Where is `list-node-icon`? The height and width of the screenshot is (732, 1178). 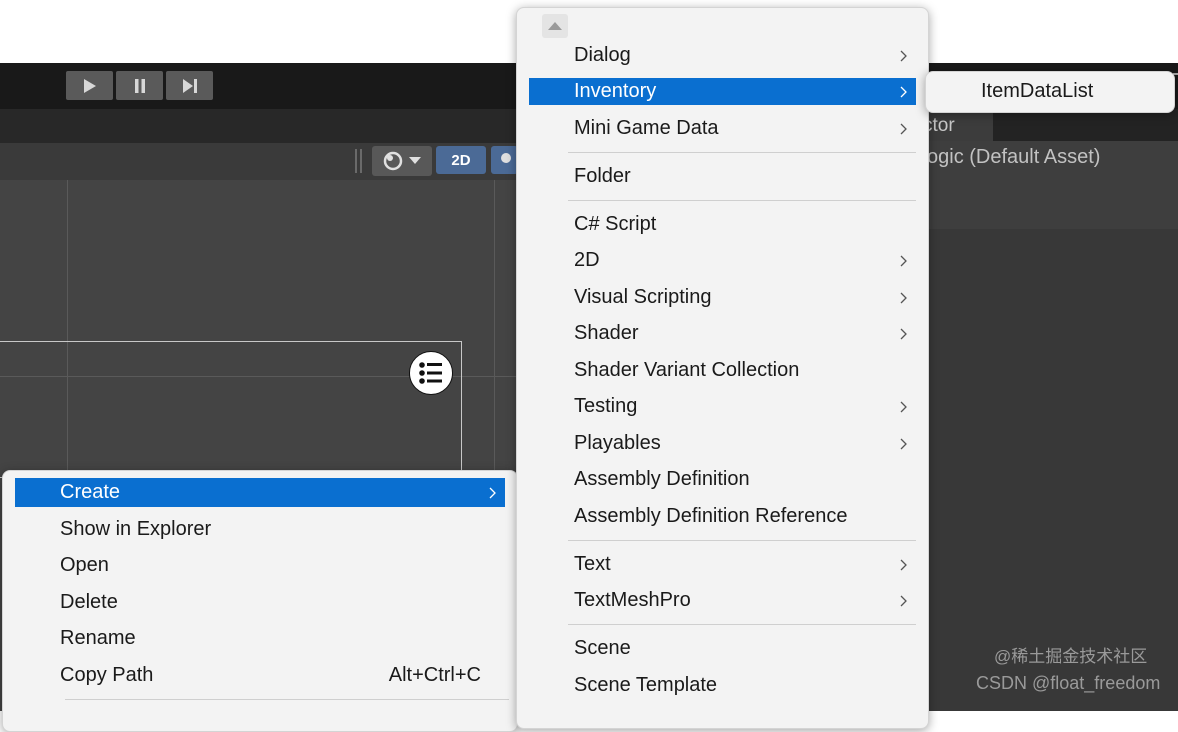 list-node-icon is located at coordinates (431, 373).